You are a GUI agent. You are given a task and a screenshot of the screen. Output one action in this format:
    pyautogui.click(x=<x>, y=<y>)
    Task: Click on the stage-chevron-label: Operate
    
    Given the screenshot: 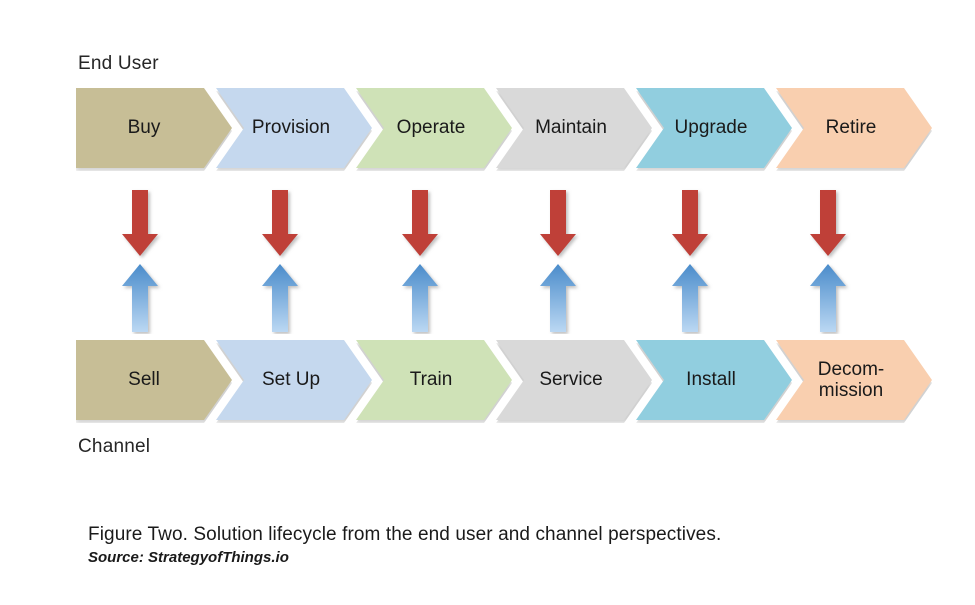 What is the action you would take?
    pyautogui.click(x=431, y=128)
    